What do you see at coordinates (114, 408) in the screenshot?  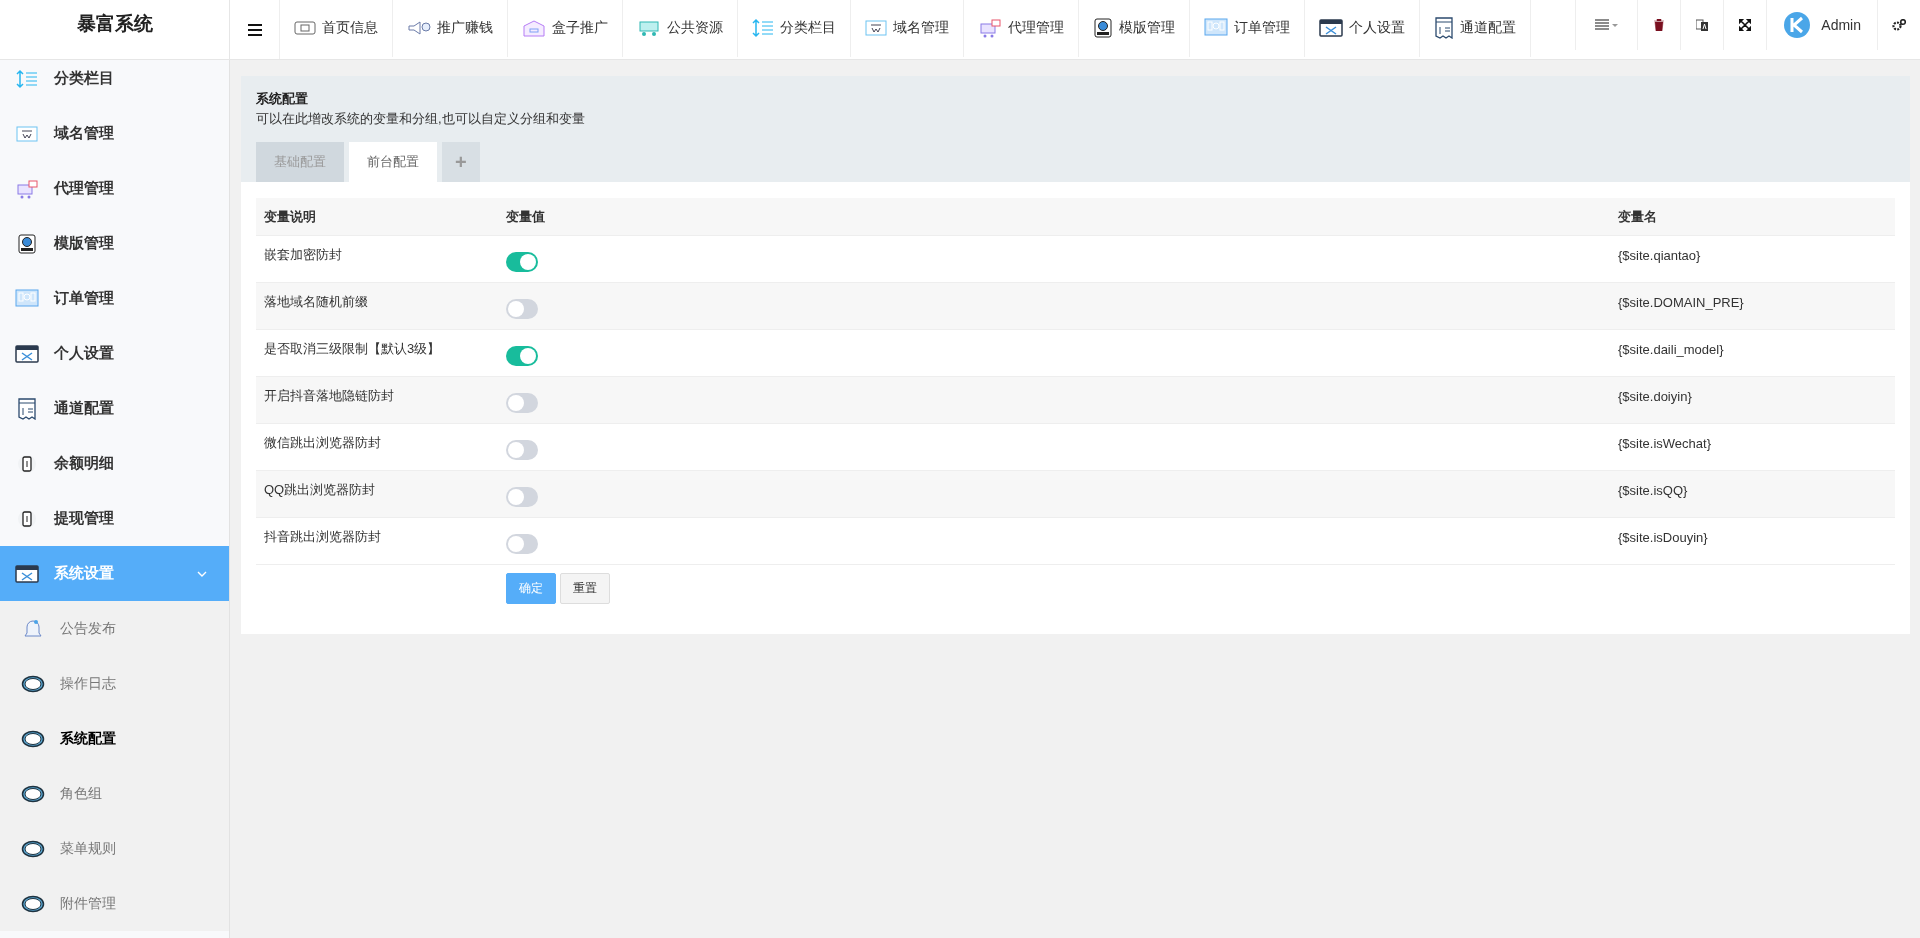 I see `sidebar-item: 通道配置` at bounding box center [114, 408].